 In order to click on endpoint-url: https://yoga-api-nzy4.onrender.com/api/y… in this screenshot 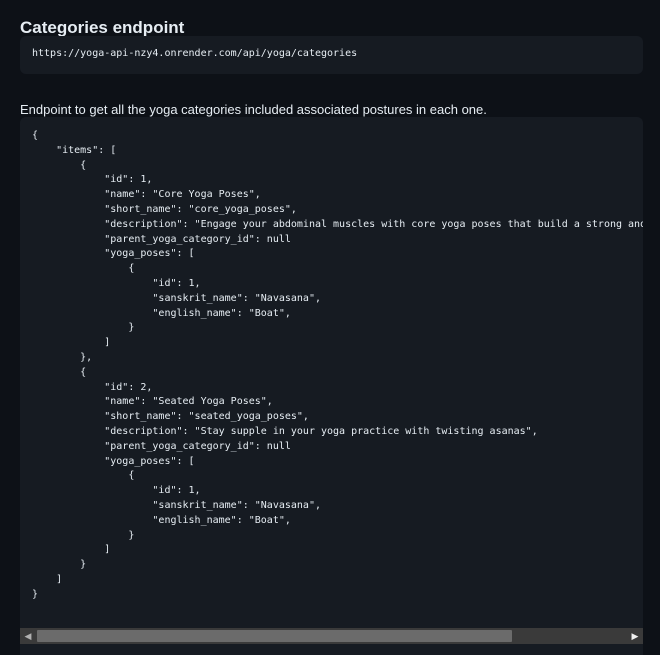, I will do `click(194, 53)`.